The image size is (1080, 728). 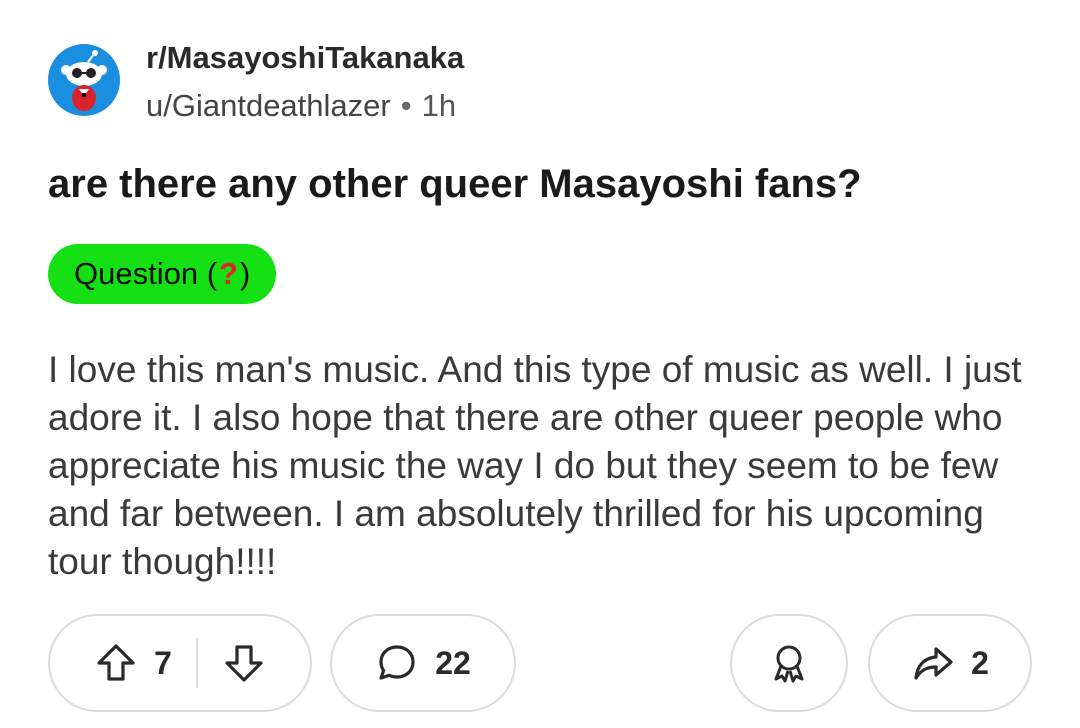 What do you see at coordinates (268, 105) in the screenshot?
I see `author-name: u/Giantdeathlazer` at bounding box center [268, 105].